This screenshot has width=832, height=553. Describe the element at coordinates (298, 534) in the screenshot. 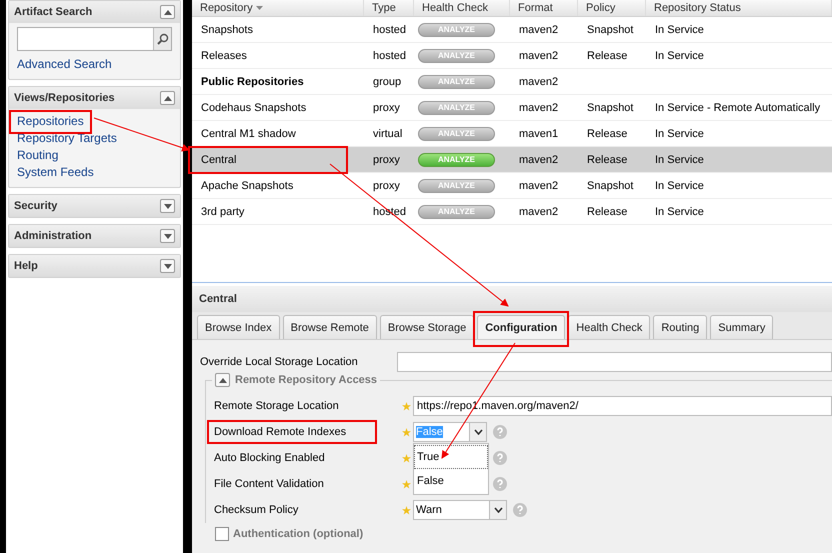

I see `section-title: Authentication (optional)` at that location.